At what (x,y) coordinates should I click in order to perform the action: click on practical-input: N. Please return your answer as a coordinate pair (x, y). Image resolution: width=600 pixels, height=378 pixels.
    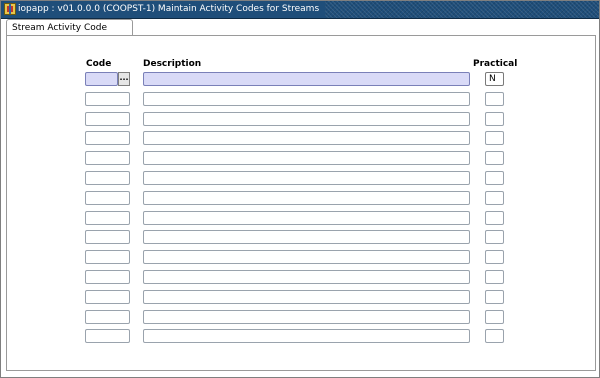
    Looking at the image, I should click on (494, 79).